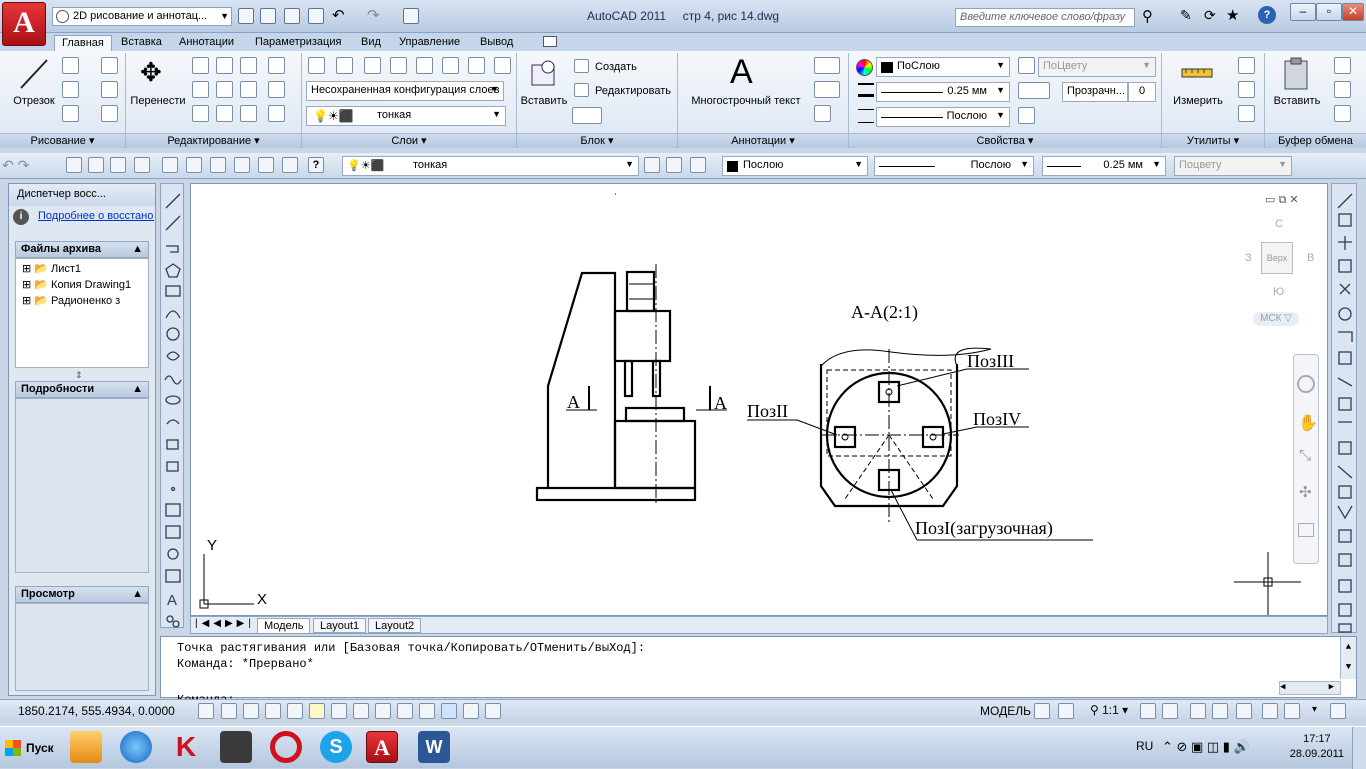 Image resolution: width=1366 pixels, height=769 pixels. I want to click on layer-off-icon, so click(398, 65).